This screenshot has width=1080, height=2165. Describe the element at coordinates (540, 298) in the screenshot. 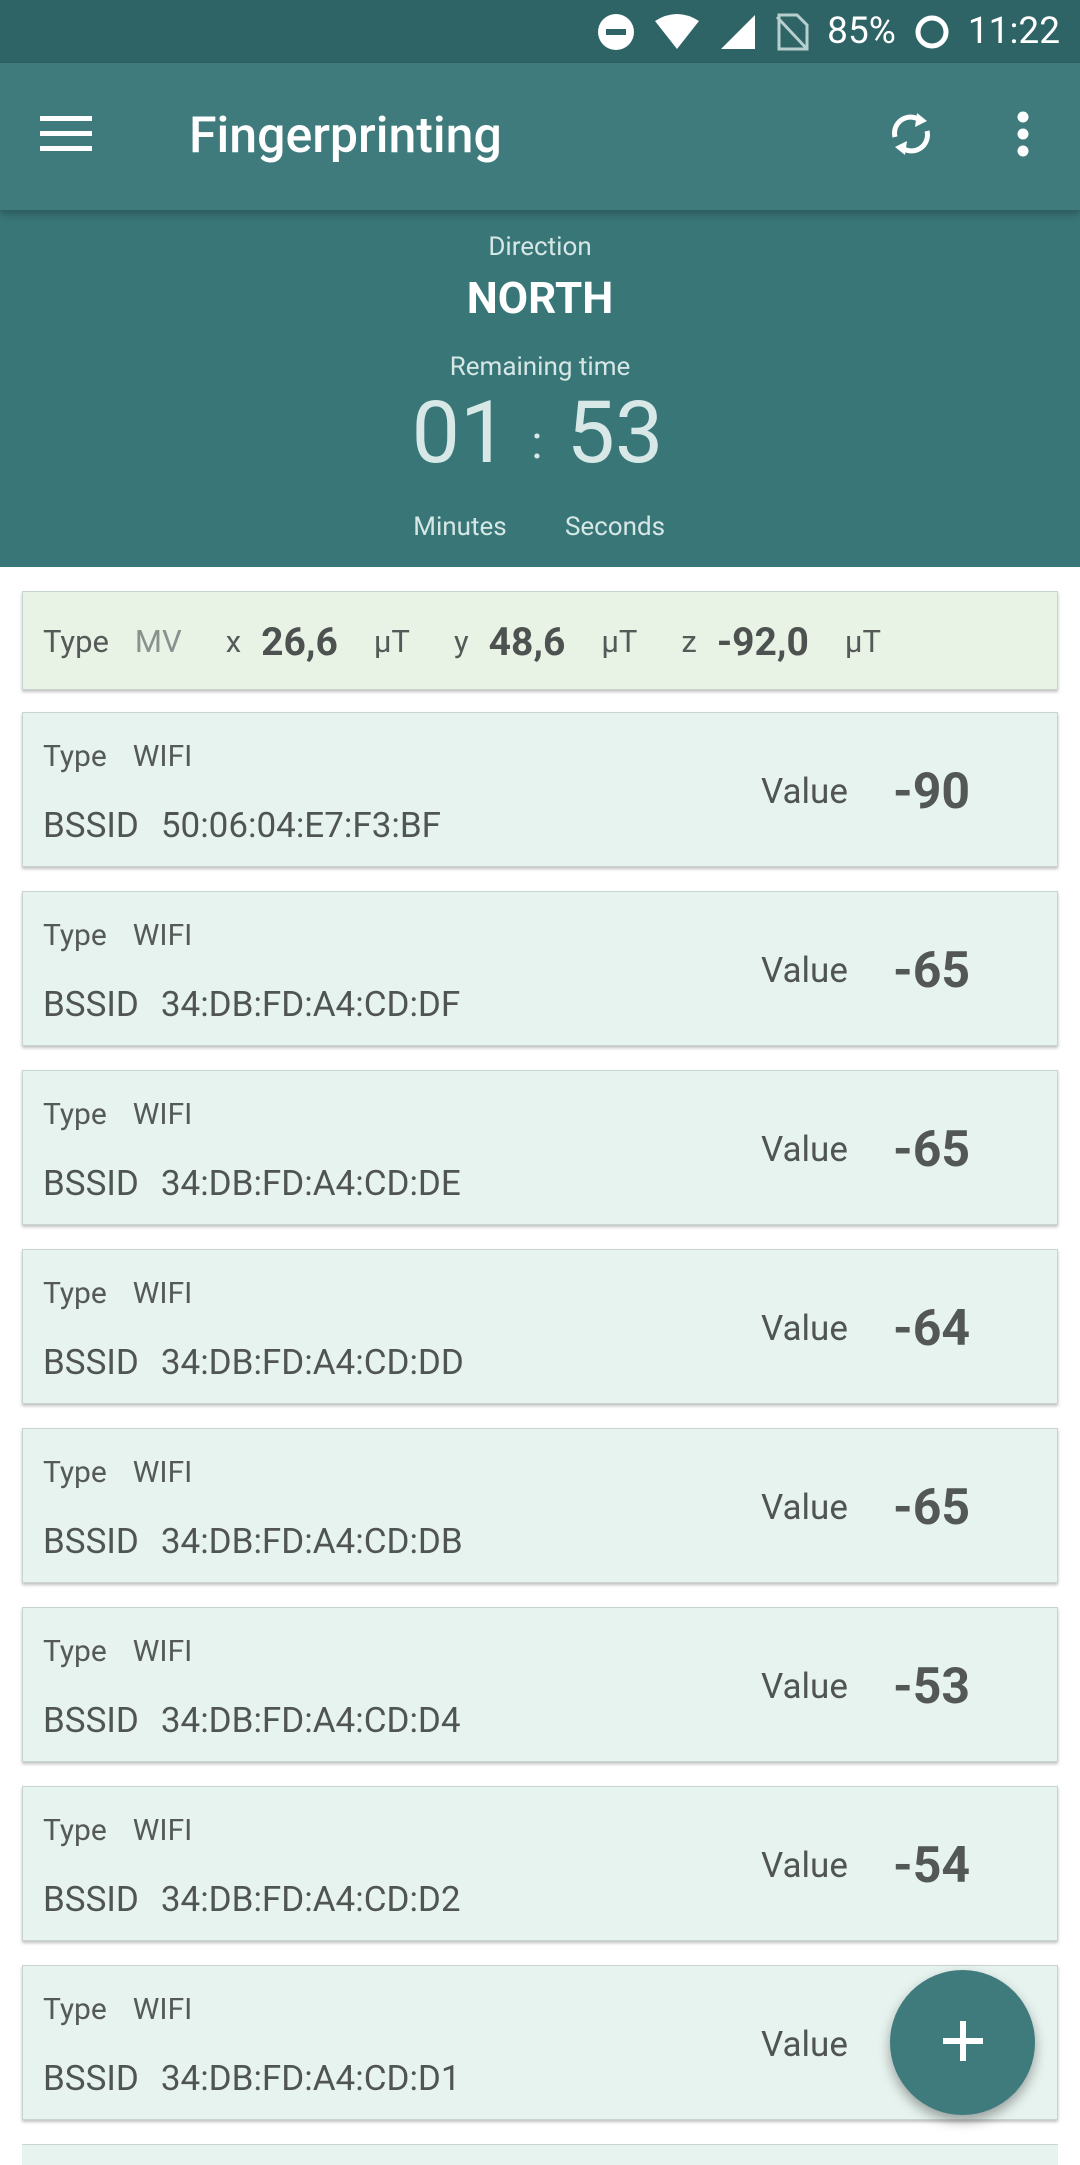

I see `direction-value: NORTH` at that location.